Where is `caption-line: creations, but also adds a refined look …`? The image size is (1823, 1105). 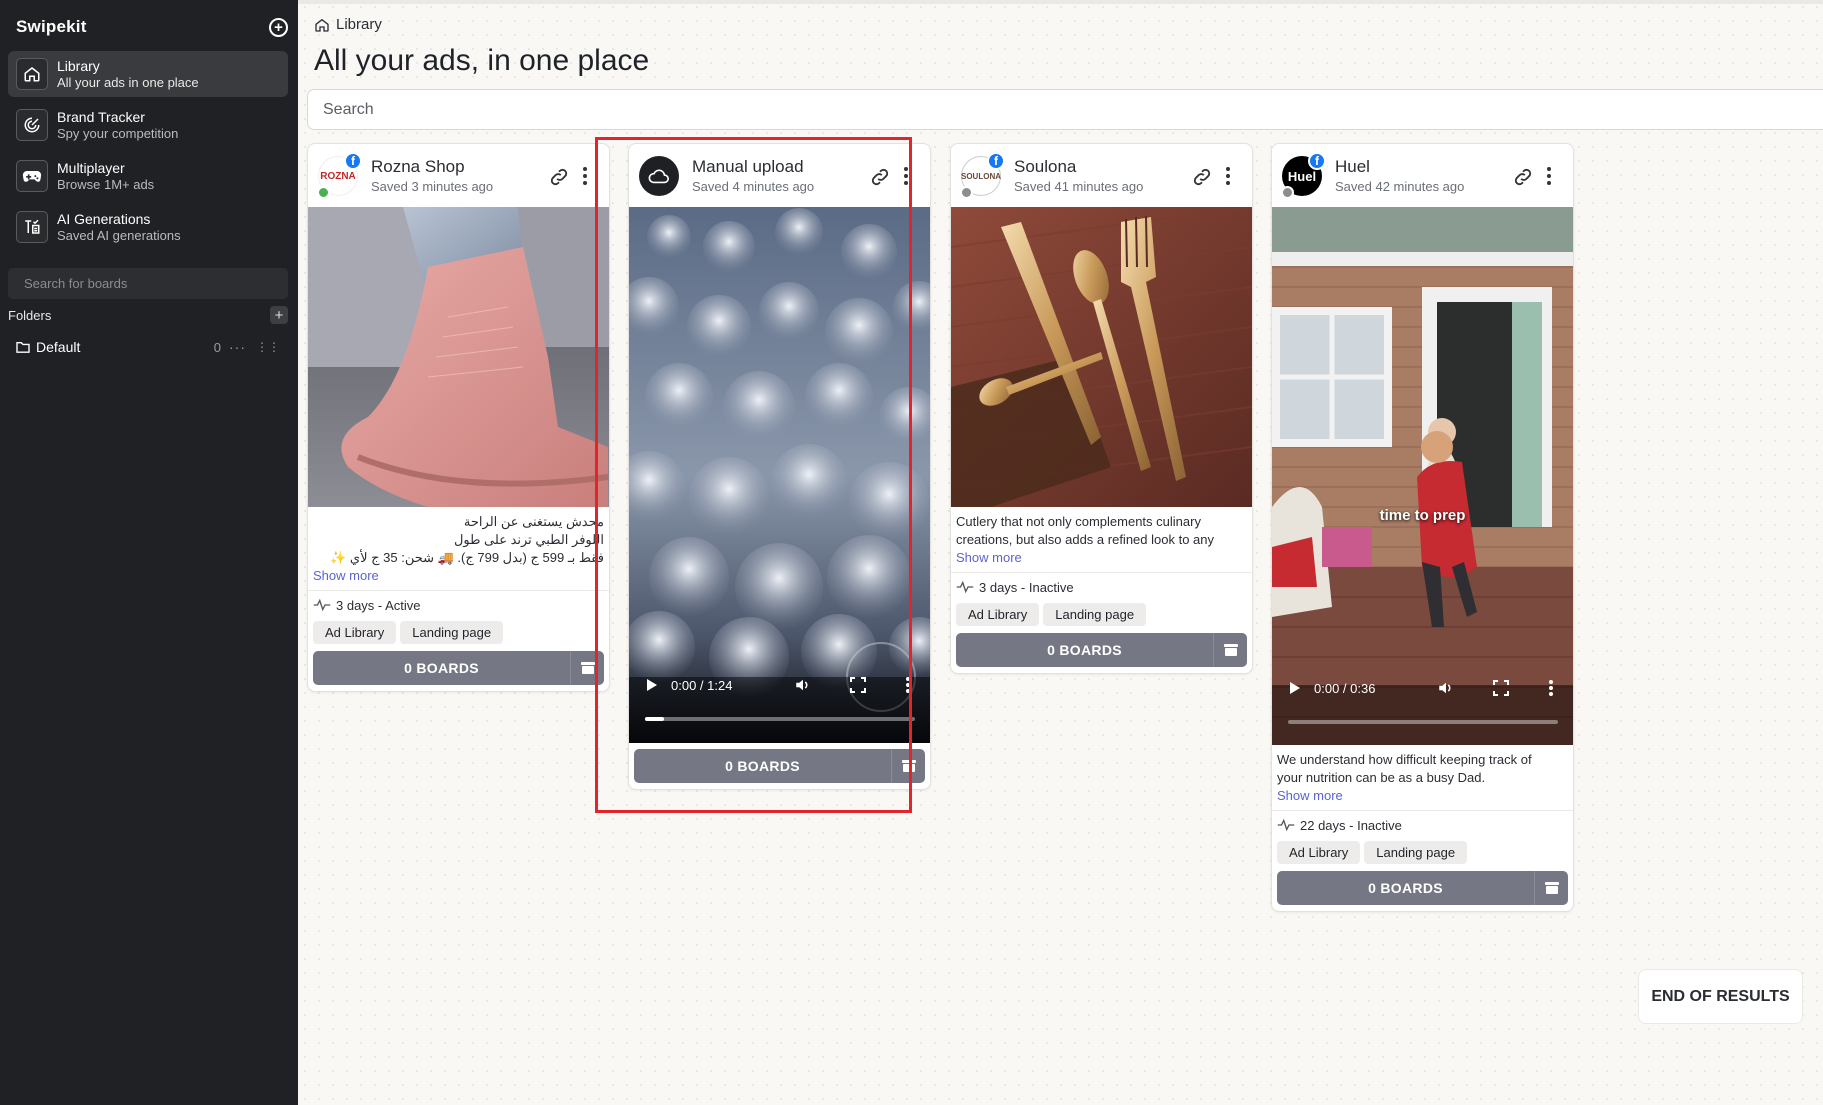 caption-line: creations, but also adds a refined look … is located at coordinates (1085, 539).